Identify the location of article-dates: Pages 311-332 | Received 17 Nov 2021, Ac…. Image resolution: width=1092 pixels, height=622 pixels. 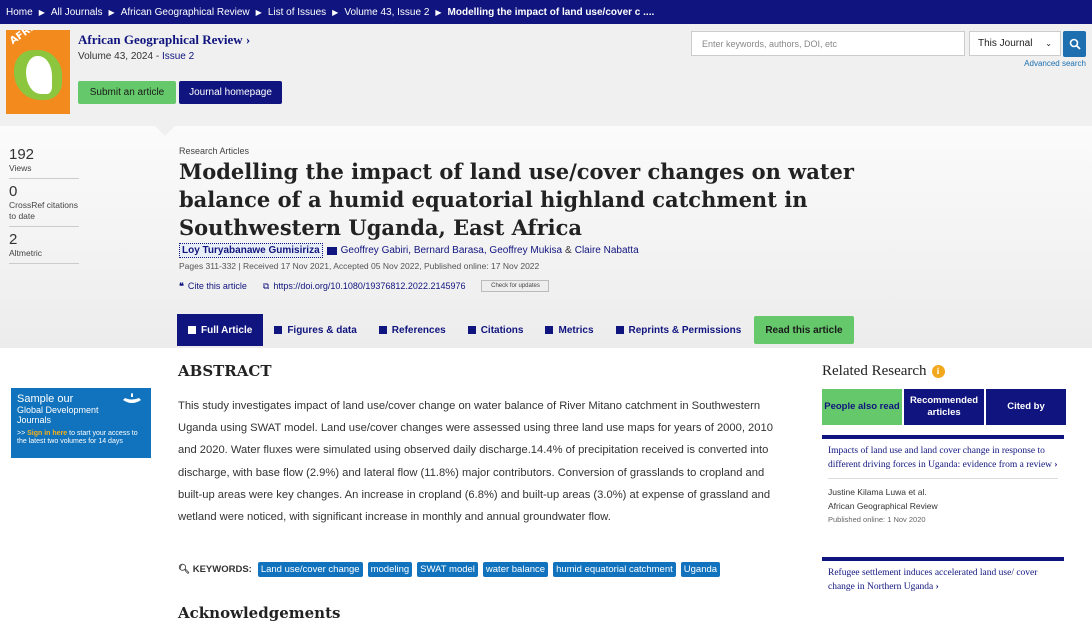
(359, 266).